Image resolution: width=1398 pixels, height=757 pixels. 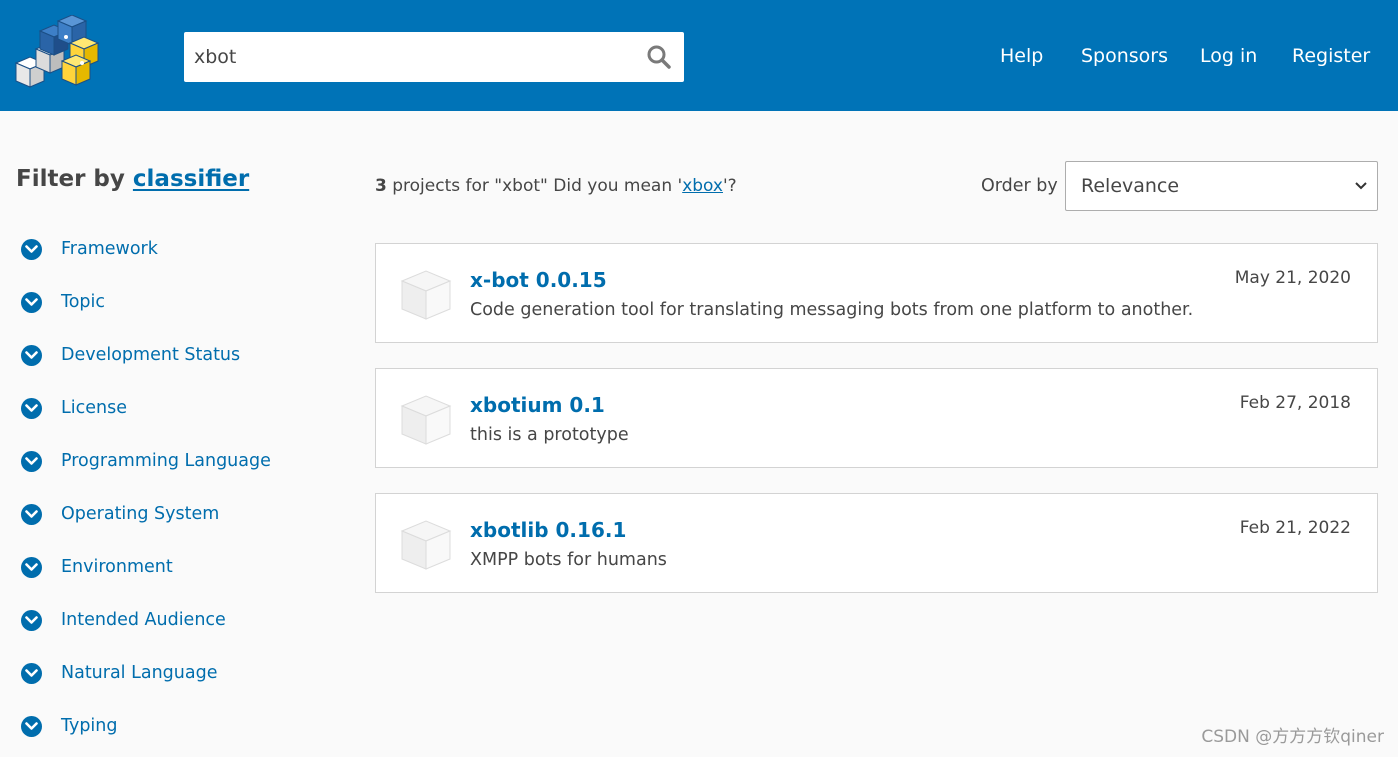 I want to click on facet-label: Typing, so click(x=89, y=726).